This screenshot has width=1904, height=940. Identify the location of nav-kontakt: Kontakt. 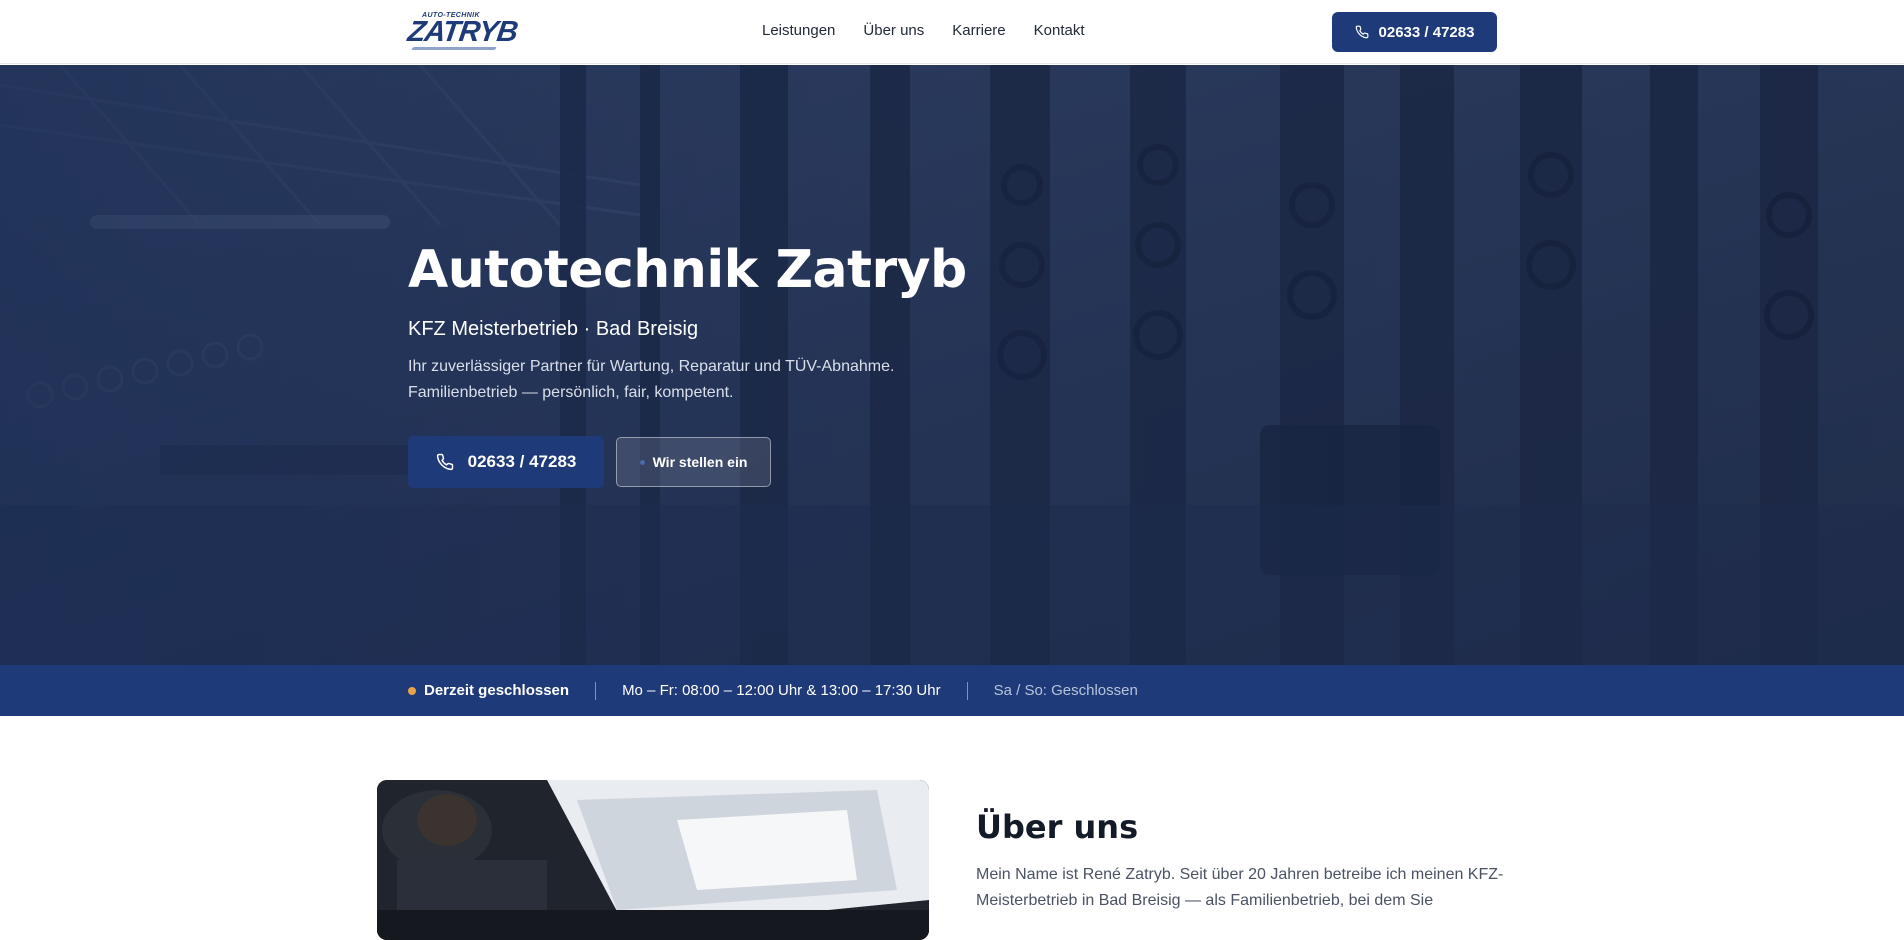
(1059, 30).